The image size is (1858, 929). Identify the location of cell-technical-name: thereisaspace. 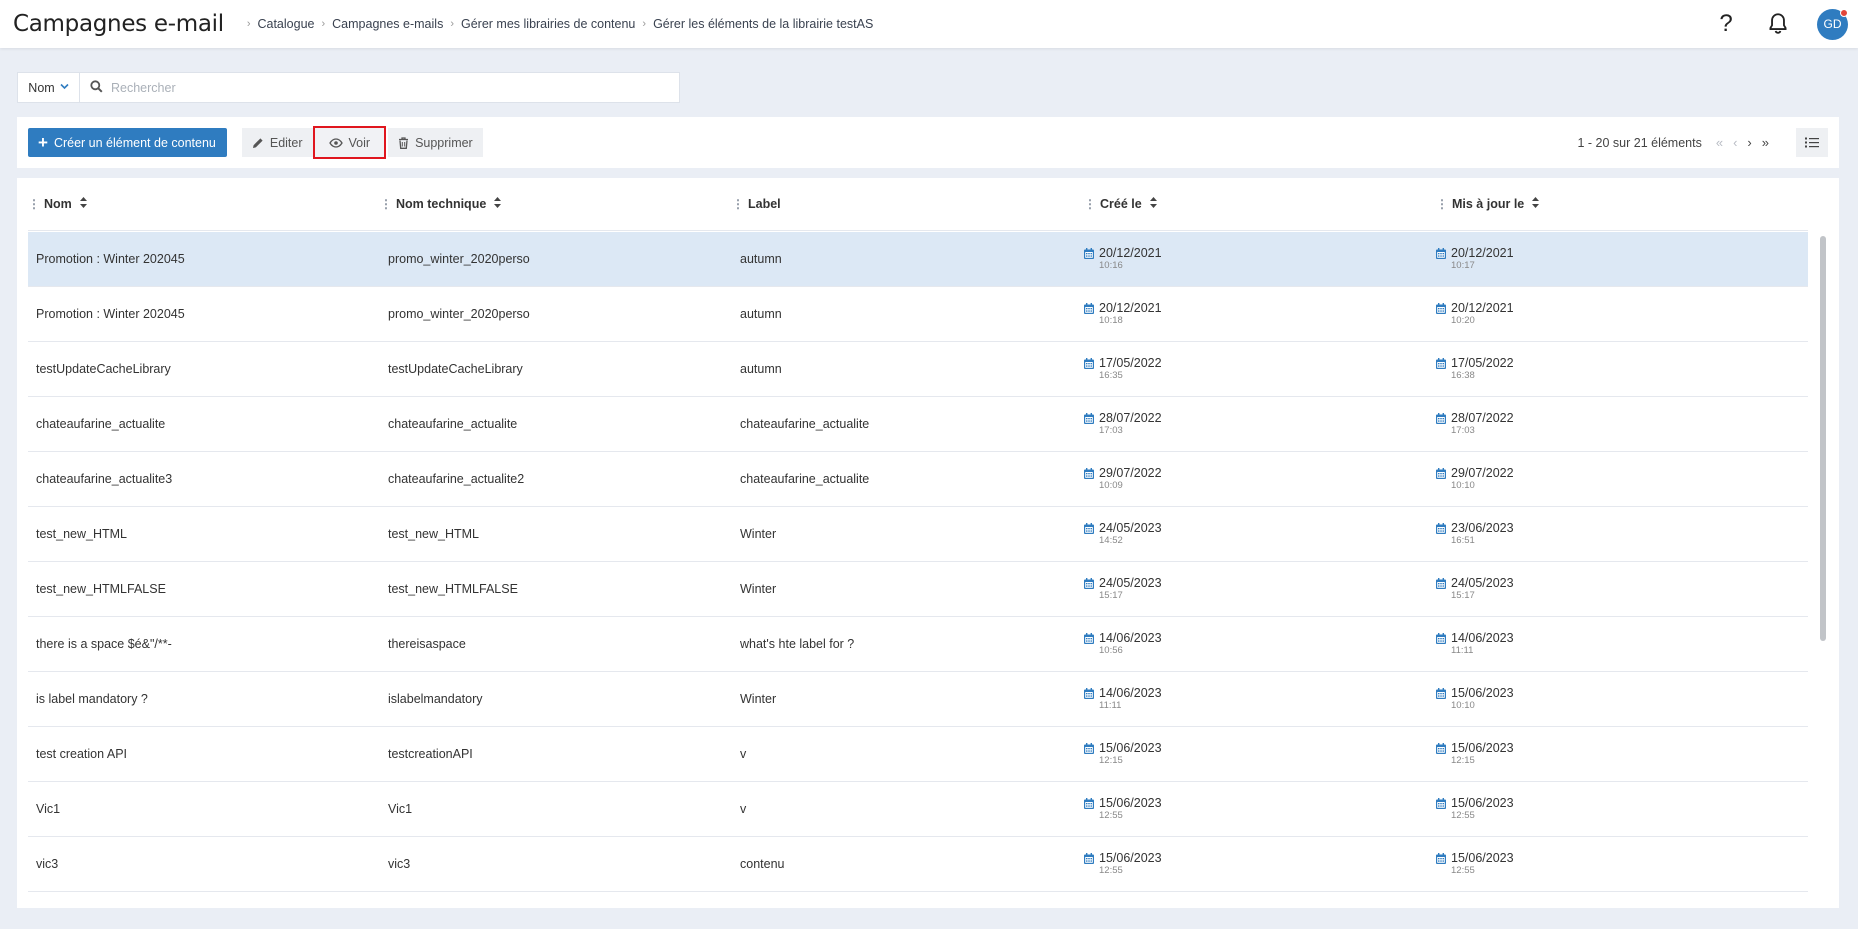
(427, 644).